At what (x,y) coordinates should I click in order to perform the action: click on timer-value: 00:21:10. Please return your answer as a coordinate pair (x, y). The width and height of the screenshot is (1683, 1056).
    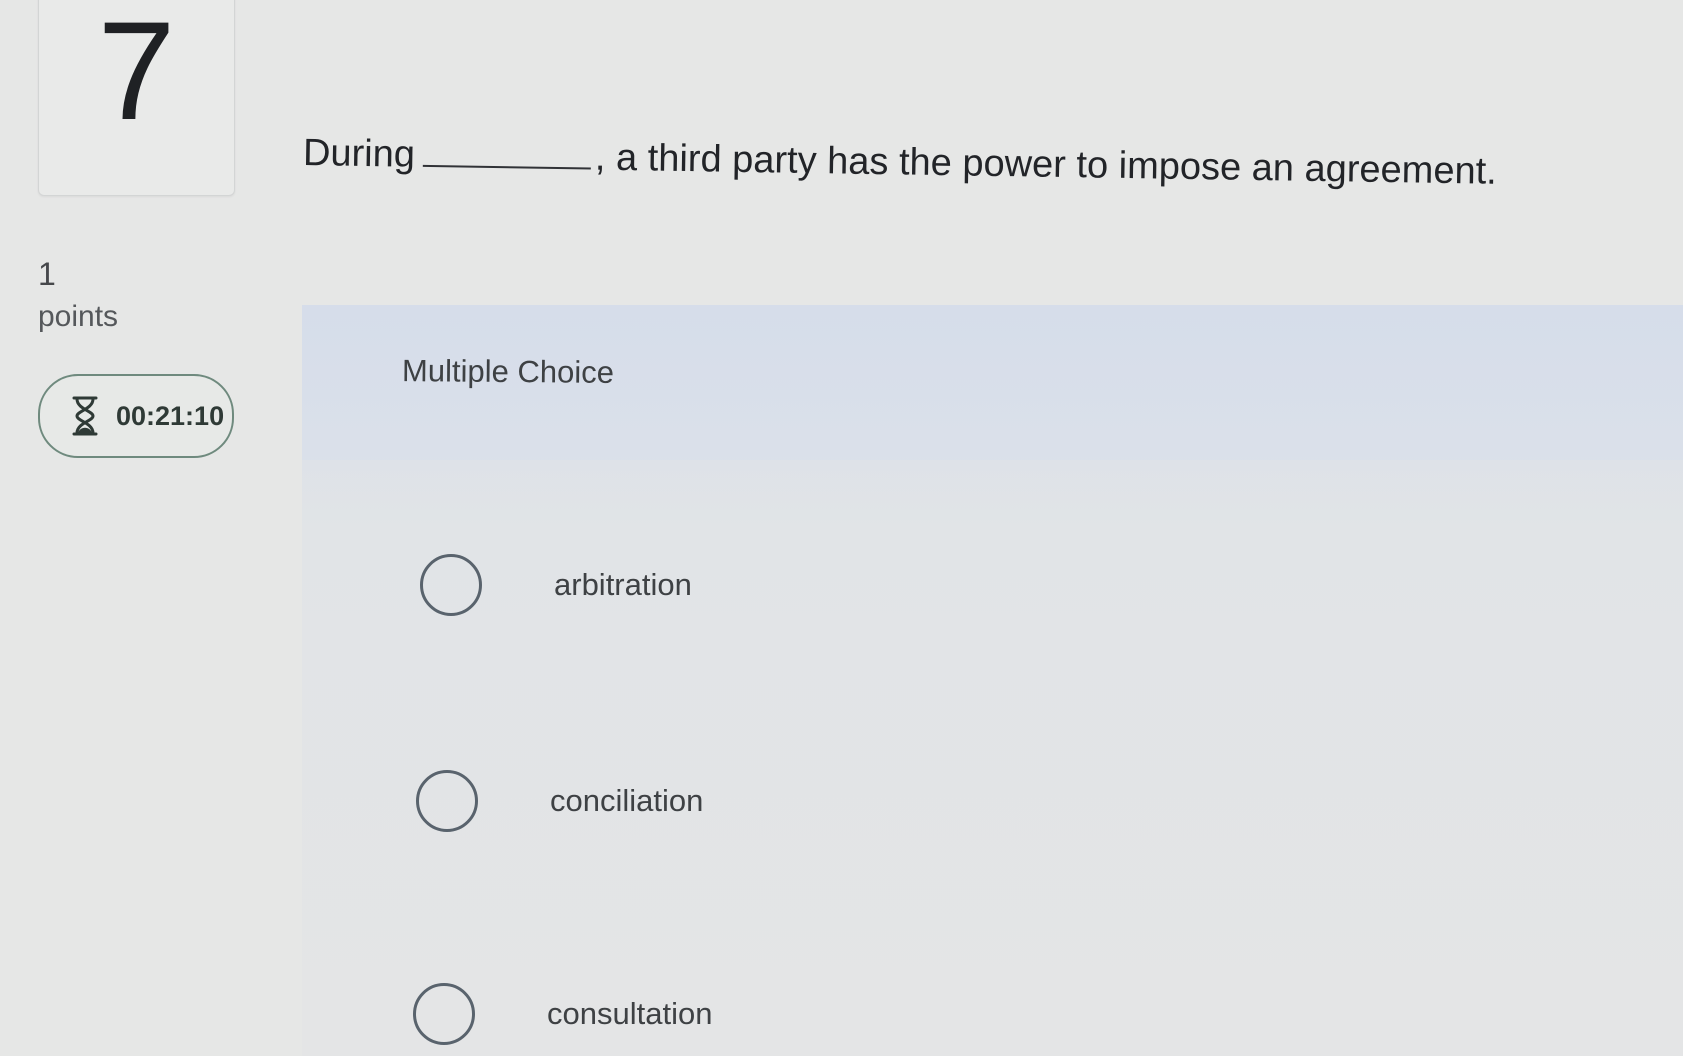
    Looking at the image, I should click on (170, 415).